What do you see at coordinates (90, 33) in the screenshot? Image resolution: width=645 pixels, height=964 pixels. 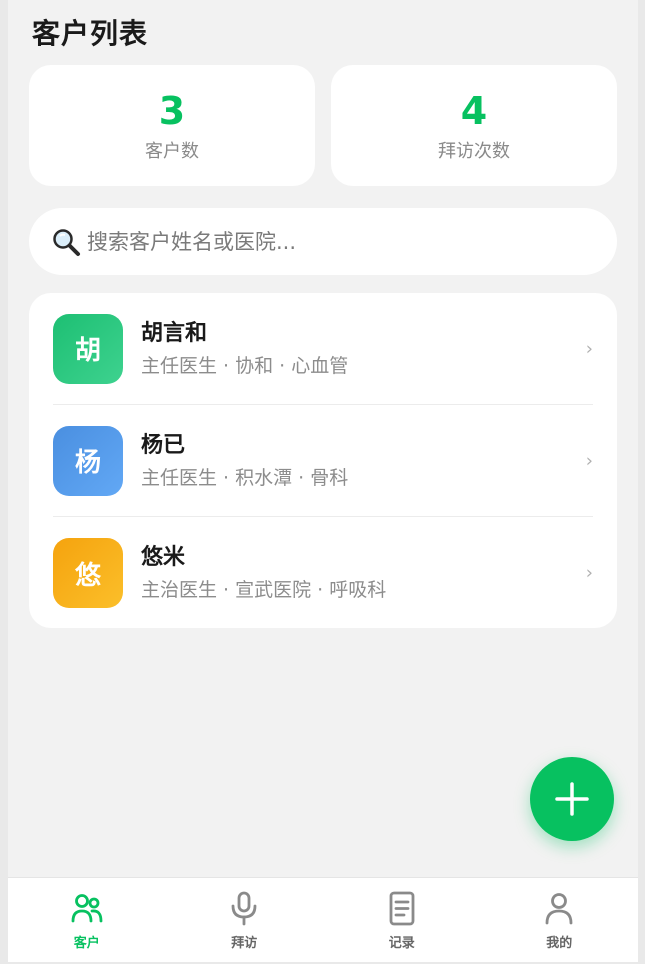 I see `page-title: 客户列表` at bounding box center [90, 33].